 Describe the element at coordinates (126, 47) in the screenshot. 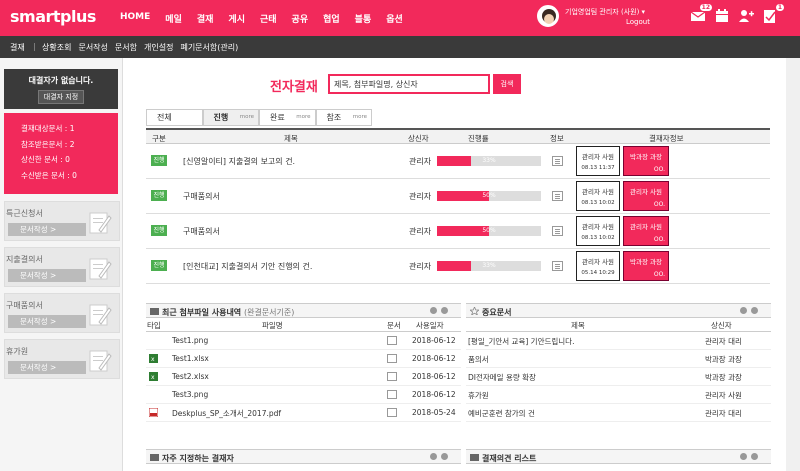

I see `subnav-item: 문서함` at that location.